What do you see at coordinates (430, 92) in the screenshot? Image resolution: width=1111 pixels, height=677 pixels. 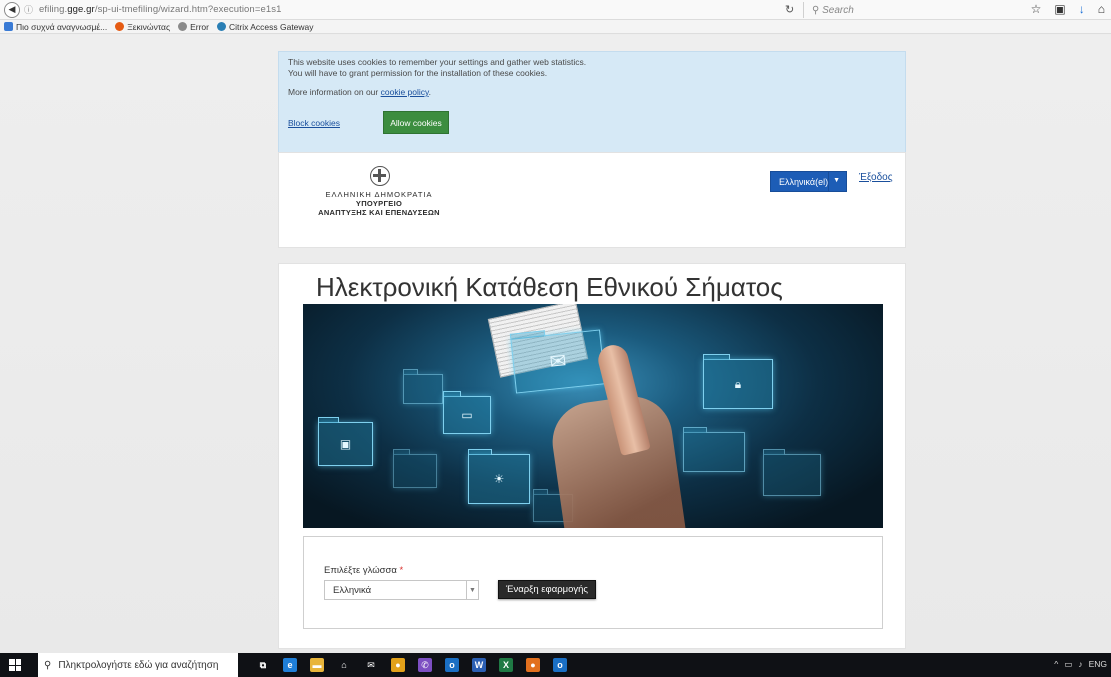 I see `cookie-more-suffix: .` at bounding box center [430, 92].